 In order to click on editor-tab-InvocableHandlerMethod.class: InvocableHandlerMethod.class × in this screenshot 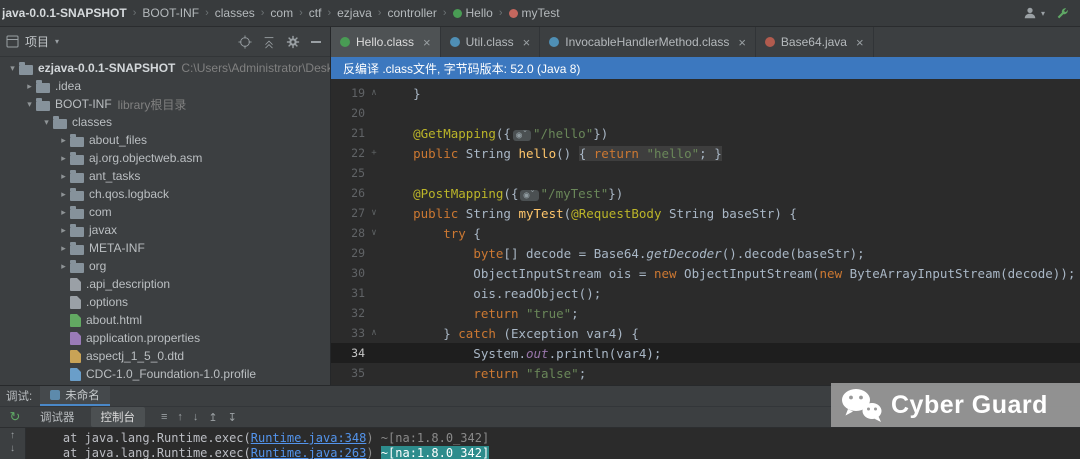, I will do `click(648, 42)`.